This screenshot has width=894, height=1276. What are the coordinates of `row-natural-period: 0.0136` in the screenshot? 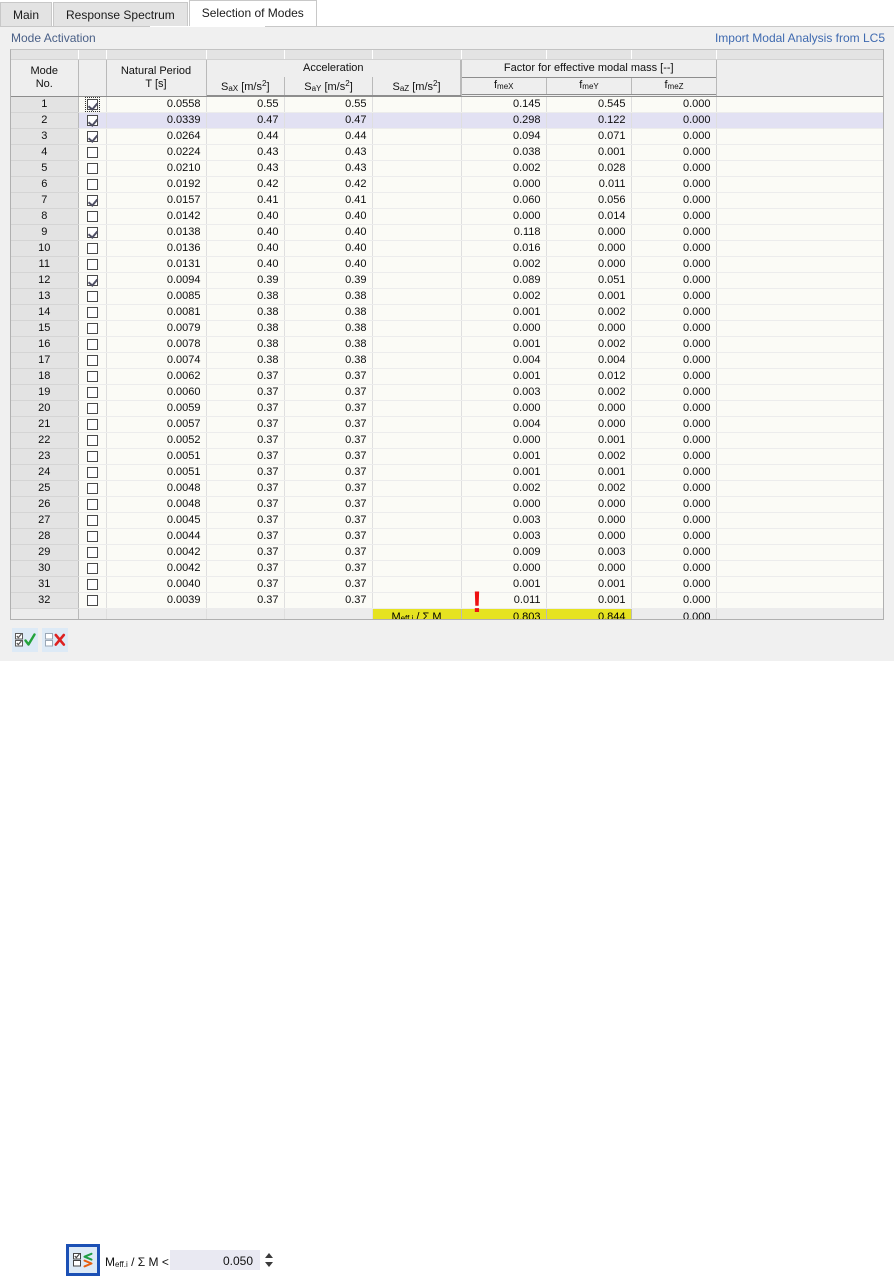 It's located at (156, 248).